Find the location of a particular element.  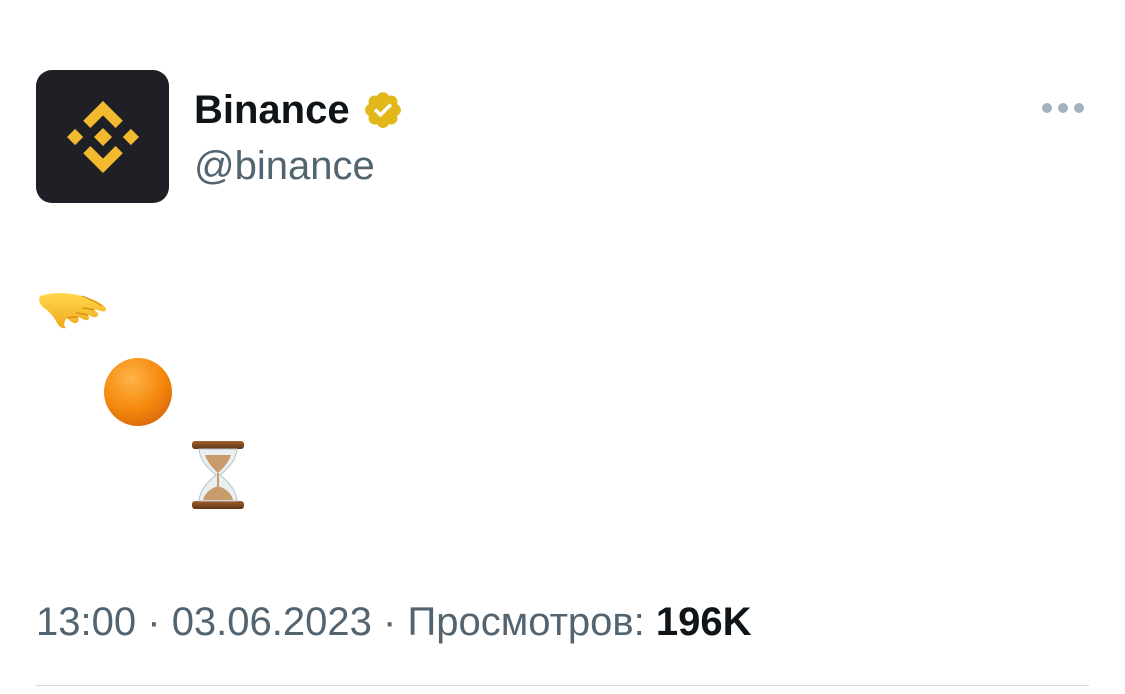

tweet-meta: 13:00 · 03.06.2023 · Просмотров: 196K is located at coordinates (394, 622).